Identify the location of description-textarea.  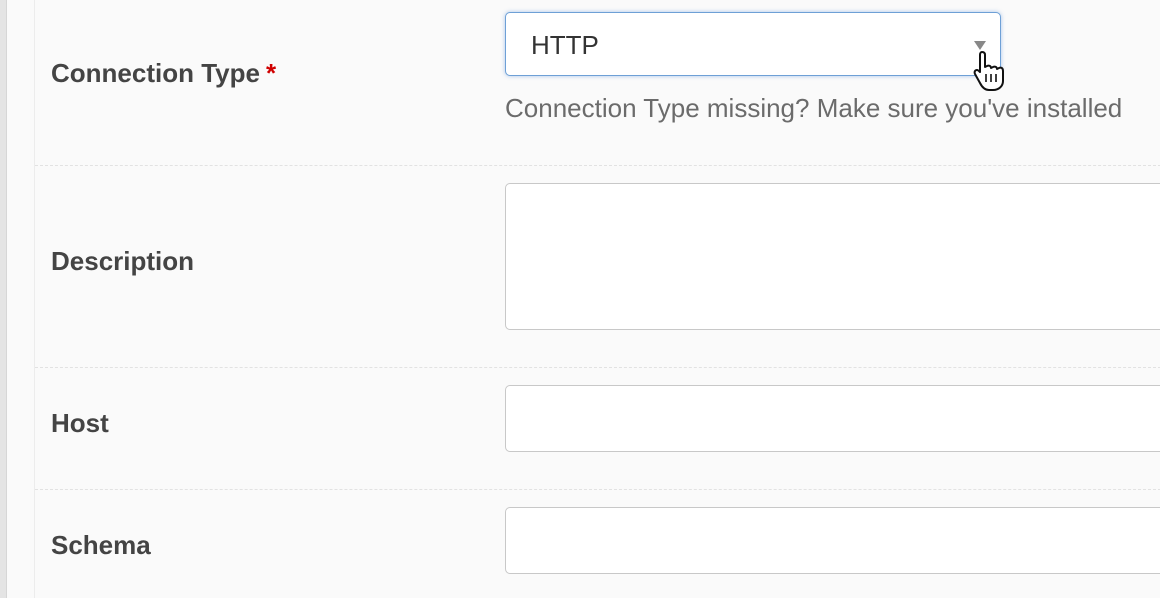
(832, 256).